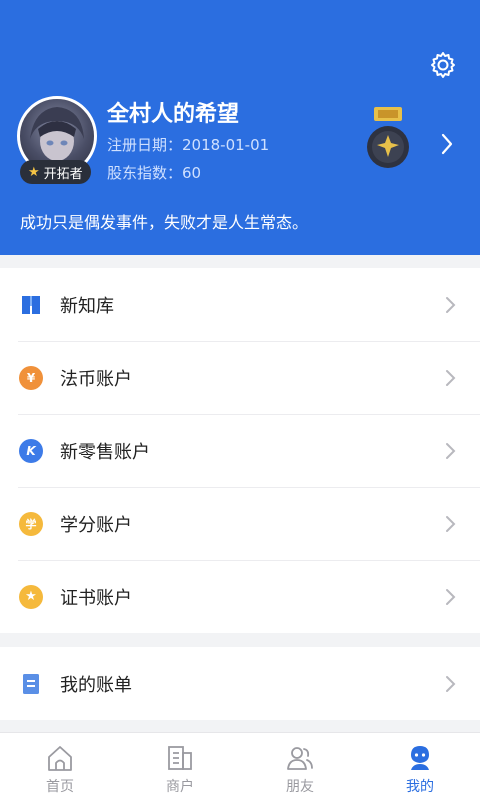 This screenshot has width=480, height=800. I want to click on settings-gear-icon, so click(443, 65).